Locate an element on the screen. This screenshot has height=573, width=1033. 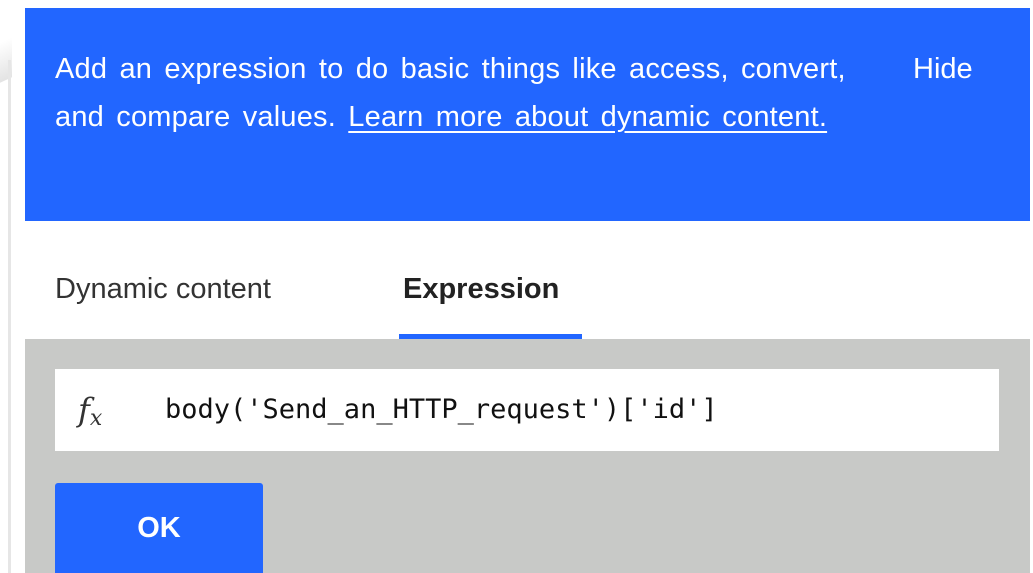
tab-expression: Expression is located at coordinates (481, 289).